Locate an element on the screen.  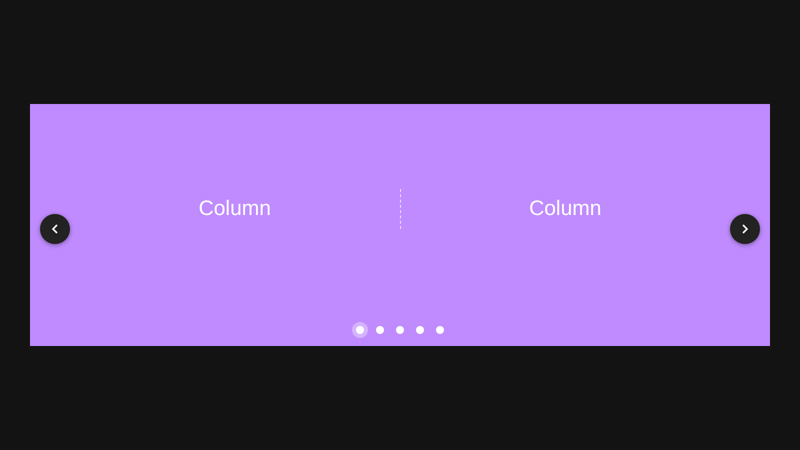
chevron-right-icon is located at coordinates (745, 229).